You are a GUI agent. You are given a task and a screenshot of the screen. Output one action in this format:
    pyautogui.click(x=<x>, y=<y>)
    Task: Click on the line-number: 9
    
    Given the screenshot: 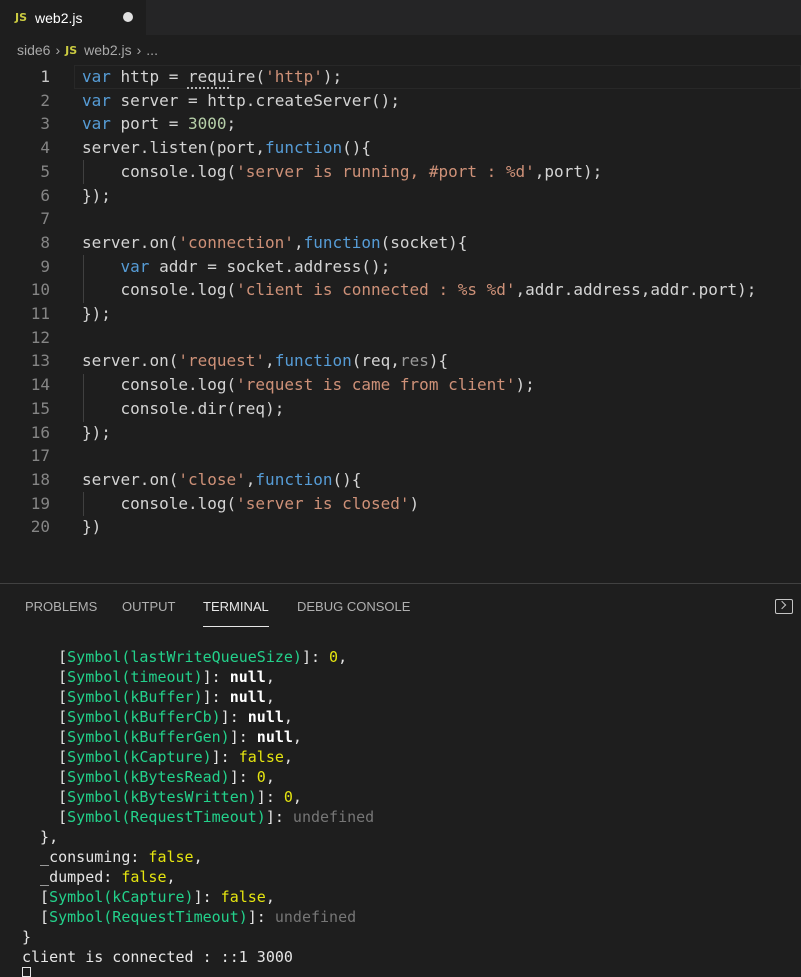 What is the action you would take?
    pyautogui.click(x=45, y=266)
    